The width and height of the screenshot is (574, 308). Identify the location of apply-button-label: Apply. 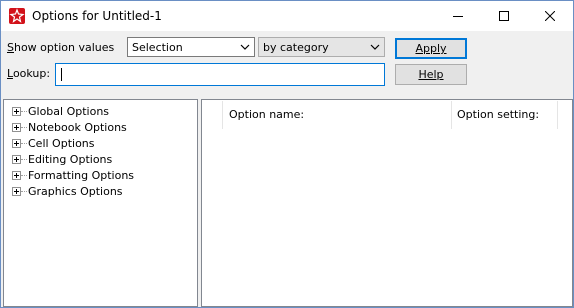
(431, 48).